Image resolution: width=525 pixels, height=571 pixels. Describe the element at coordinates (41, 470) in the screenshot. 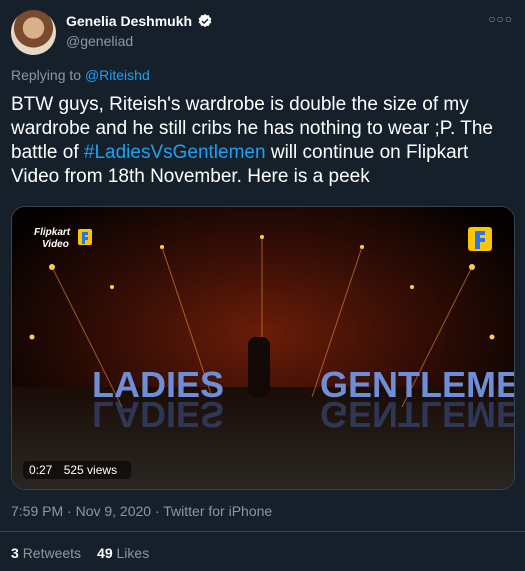

I see `video-duration: 0:27` at that location.